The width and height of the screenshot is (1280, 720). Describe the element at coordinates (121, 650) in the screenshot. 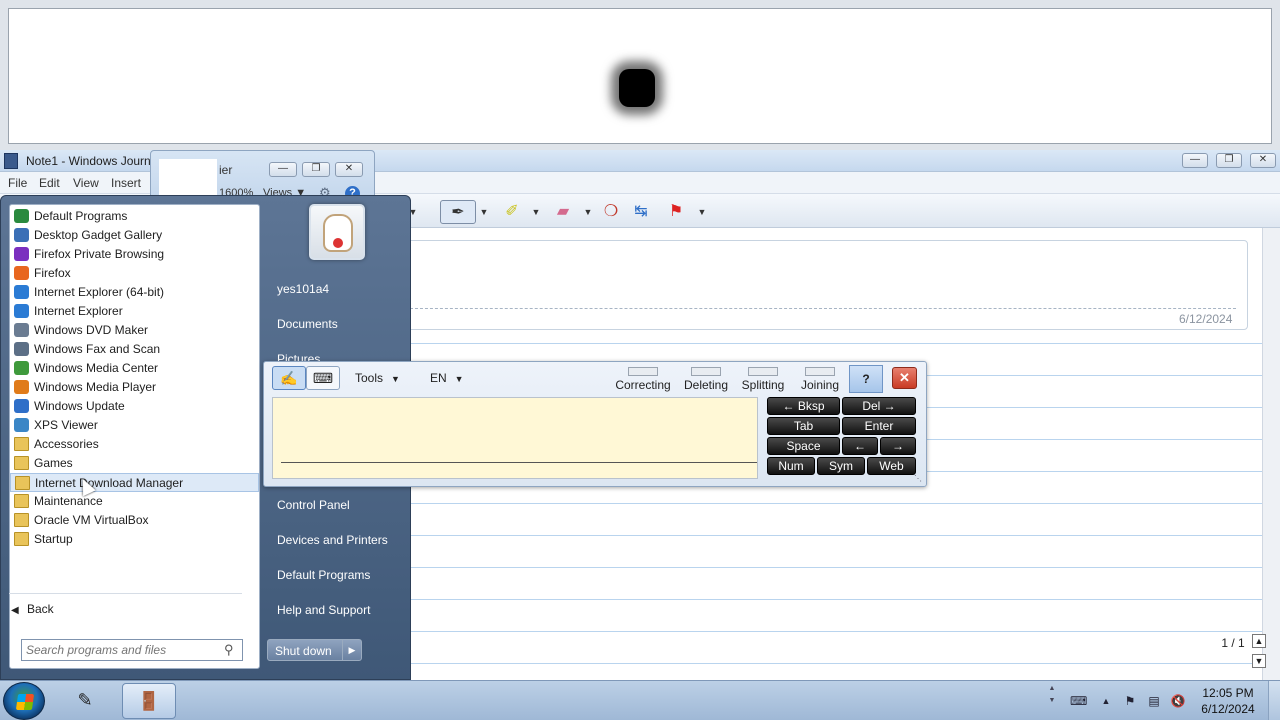

I see `search-input` at that location.